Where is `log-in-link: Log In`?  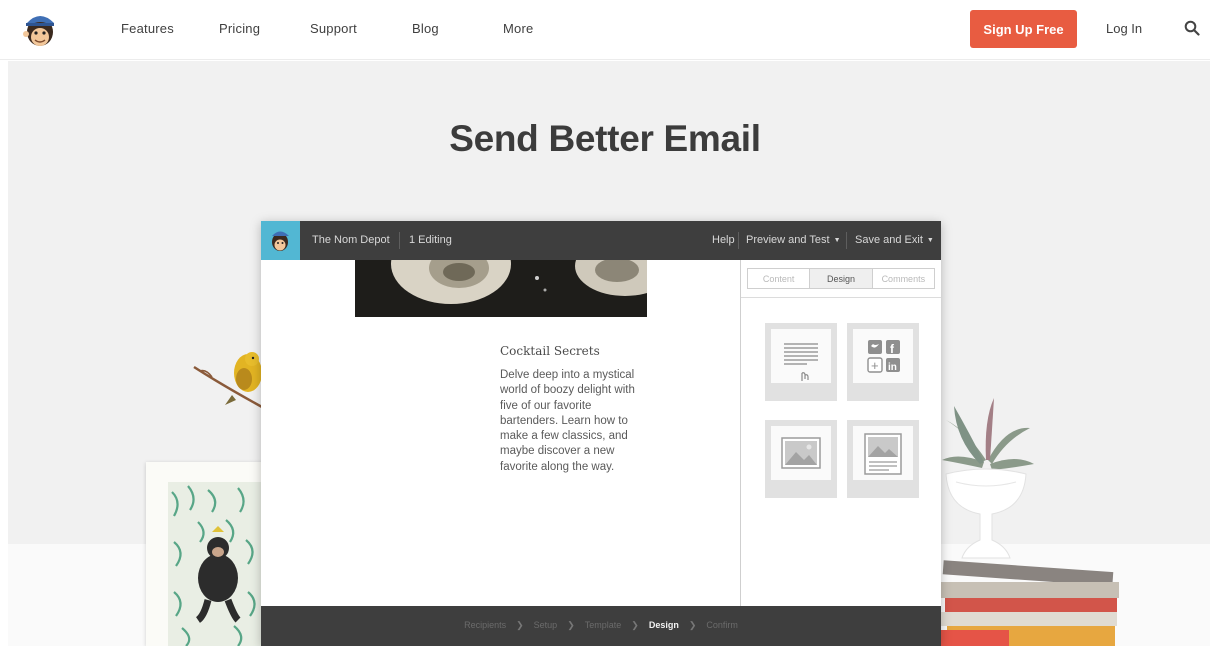
log-in-link: Log In is located at coordinates (1124, 28).